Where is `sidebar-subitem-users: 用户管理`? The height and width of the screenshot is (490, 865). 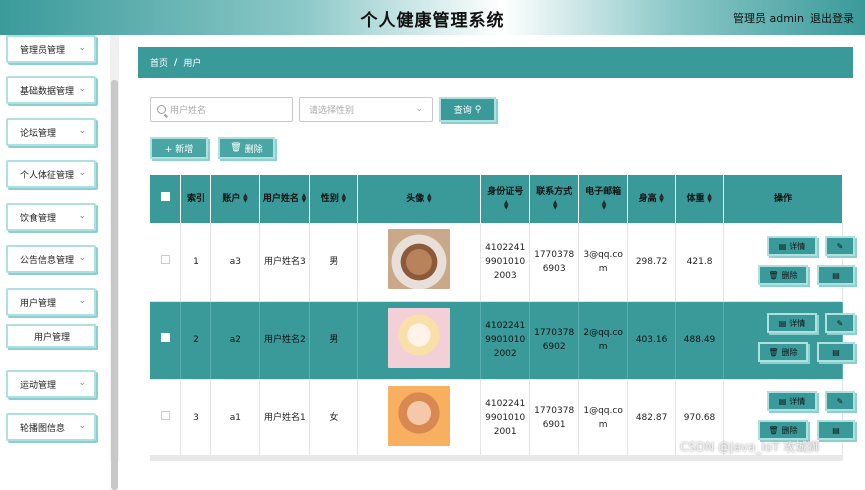
sidebar-subitem-users: 用户管理 is located at coordinates (51, 336).